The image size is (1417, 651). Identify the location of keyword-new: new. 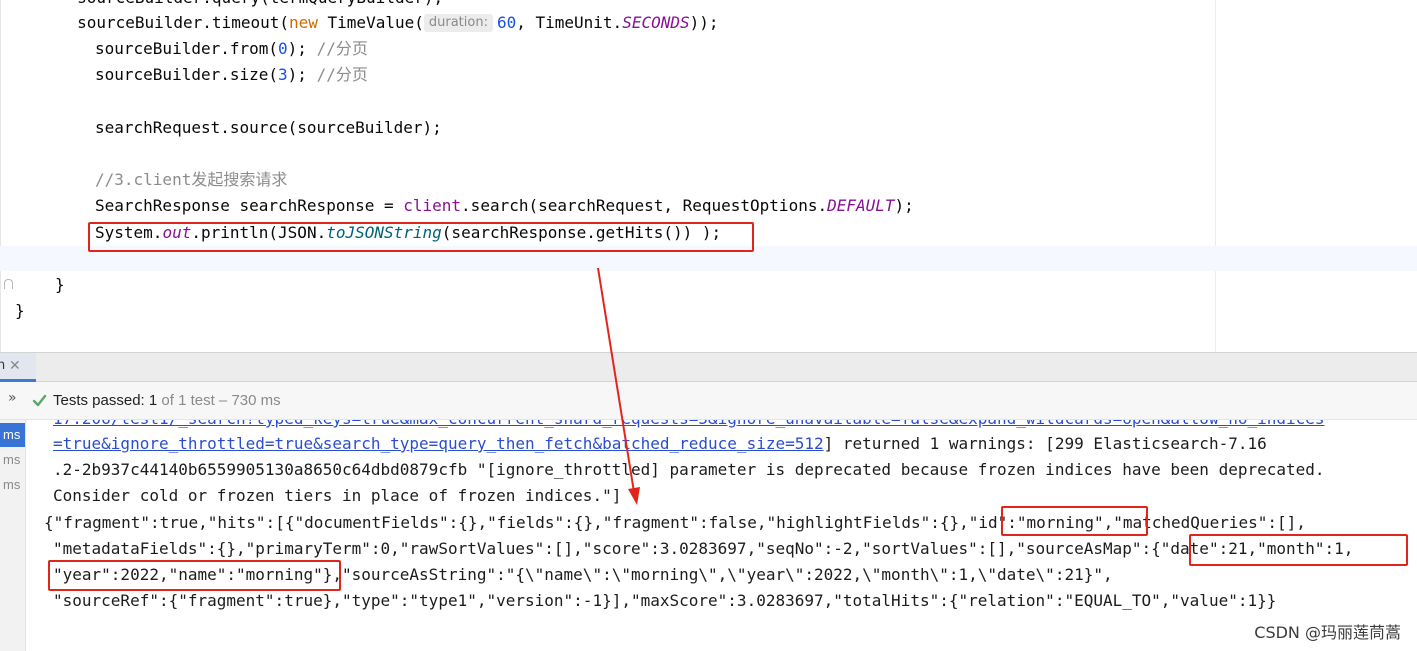
(303, 22).